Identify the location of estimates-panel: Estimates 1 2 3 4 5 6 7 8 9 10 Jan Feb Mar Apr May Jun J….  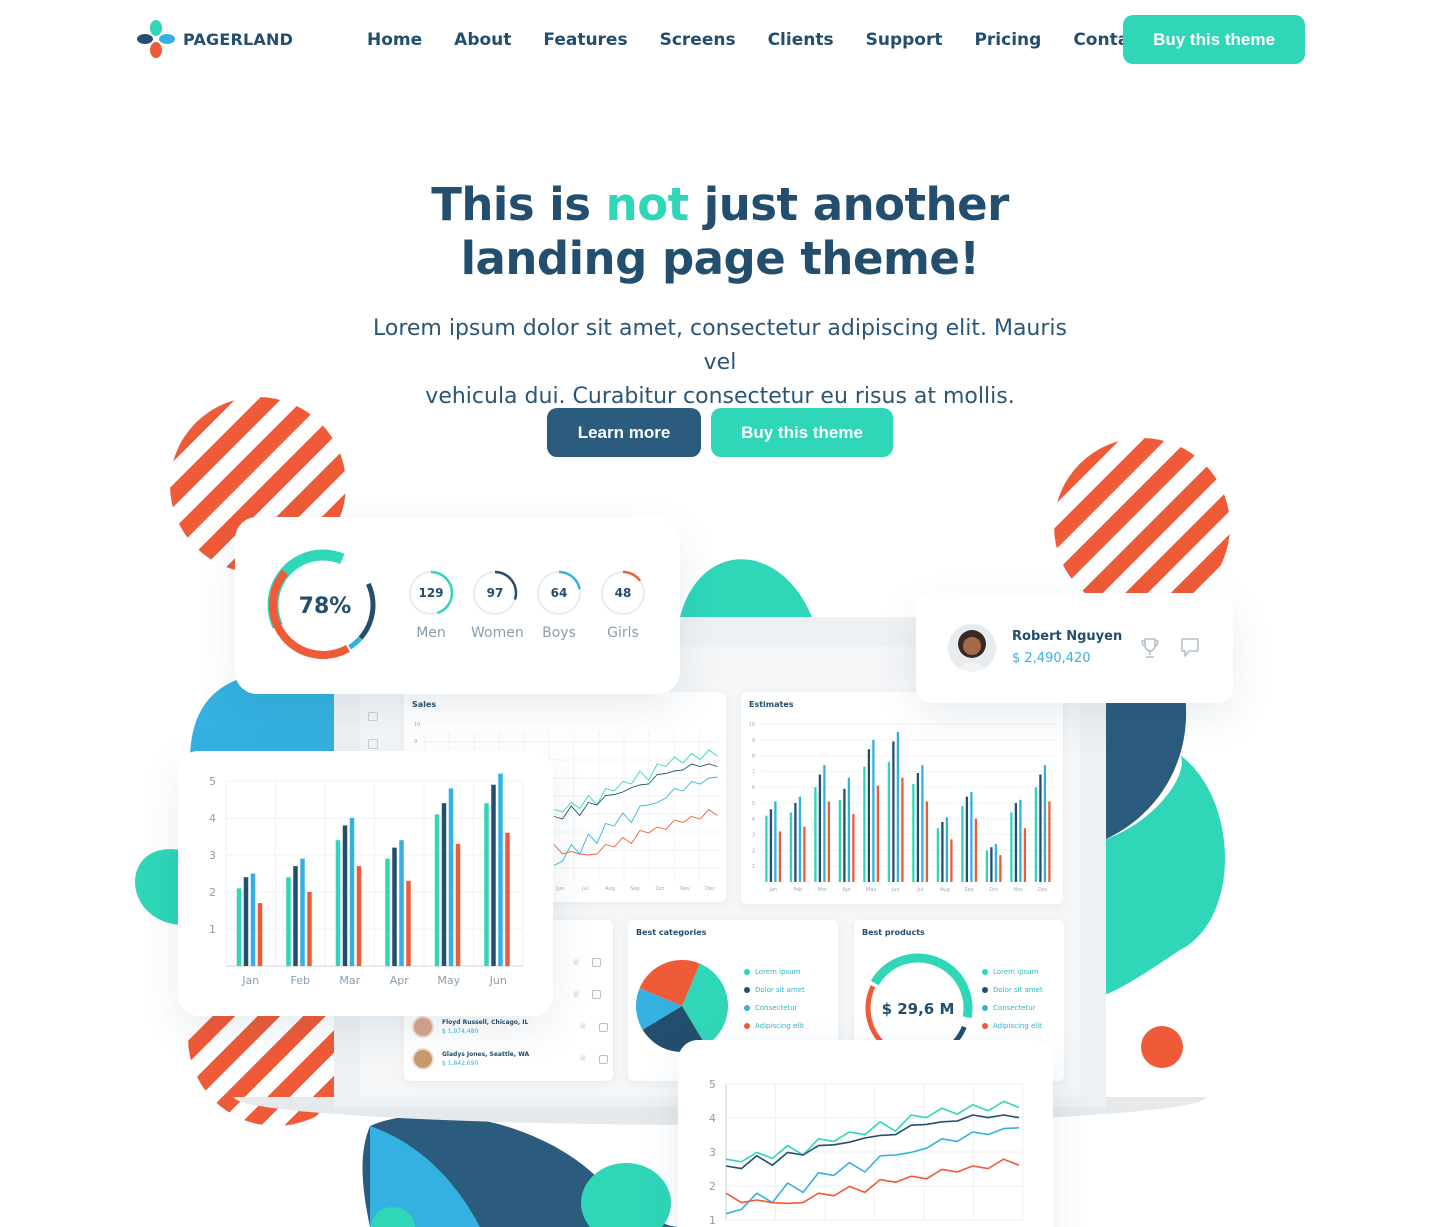
(902, 798).